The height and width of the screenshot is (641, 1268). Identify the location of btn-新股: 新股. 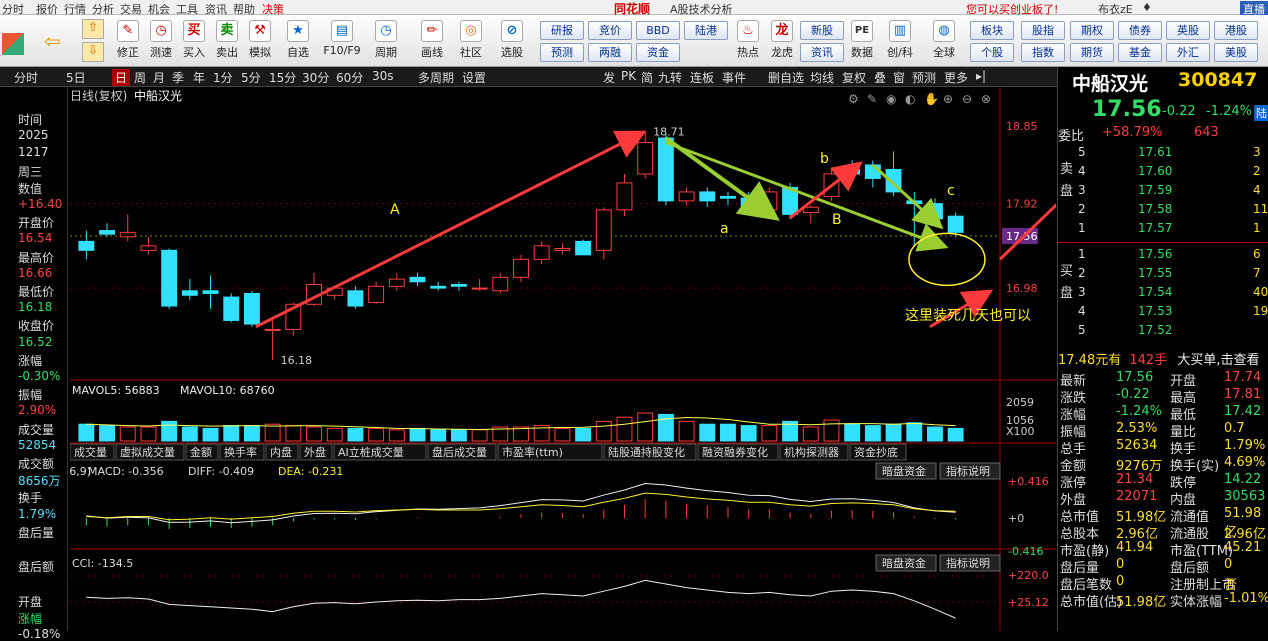
(822, 30).